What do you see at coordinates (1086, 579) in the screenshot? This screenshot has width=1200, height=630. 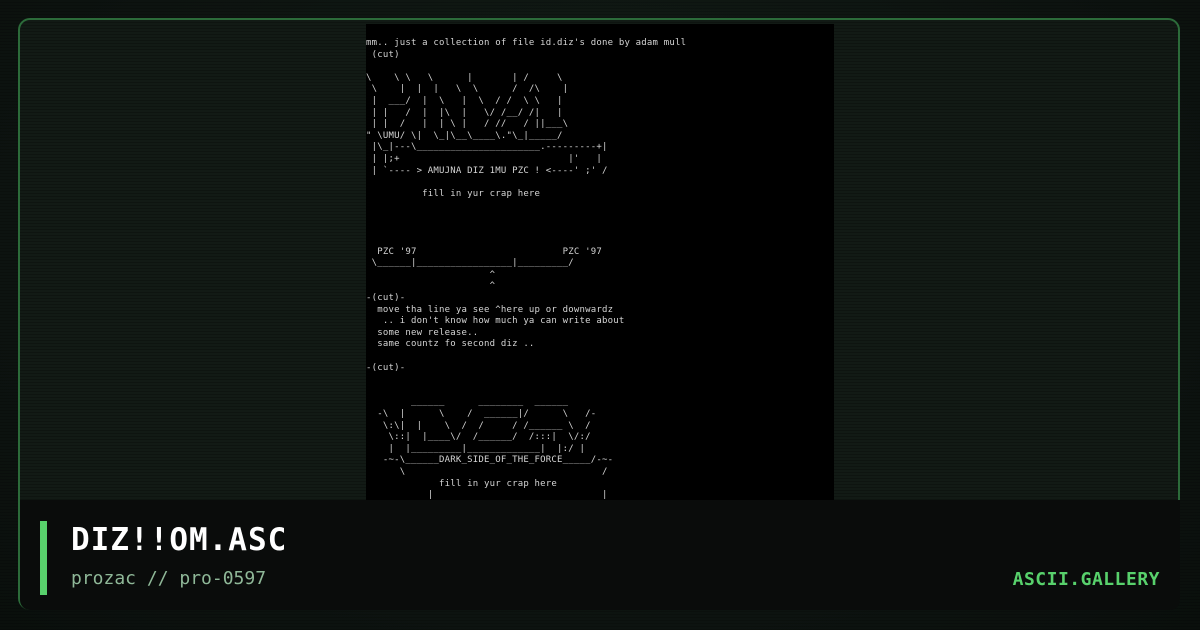 I see `site-brand: ASCII.GALLERY` at bounding box center [1086, 579].